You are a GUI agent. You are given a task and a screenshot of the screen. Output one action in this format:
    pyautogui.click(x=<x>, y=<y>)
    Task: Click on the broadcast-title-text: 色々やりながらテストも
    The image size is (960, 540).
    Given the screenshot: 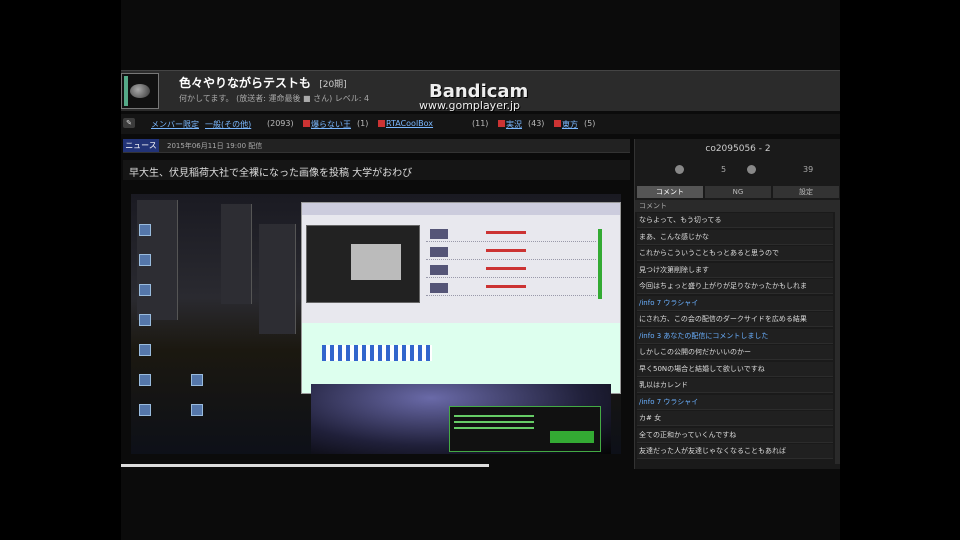 What is the action you would take?
    pyautogui.click(x=245, y=83)
    